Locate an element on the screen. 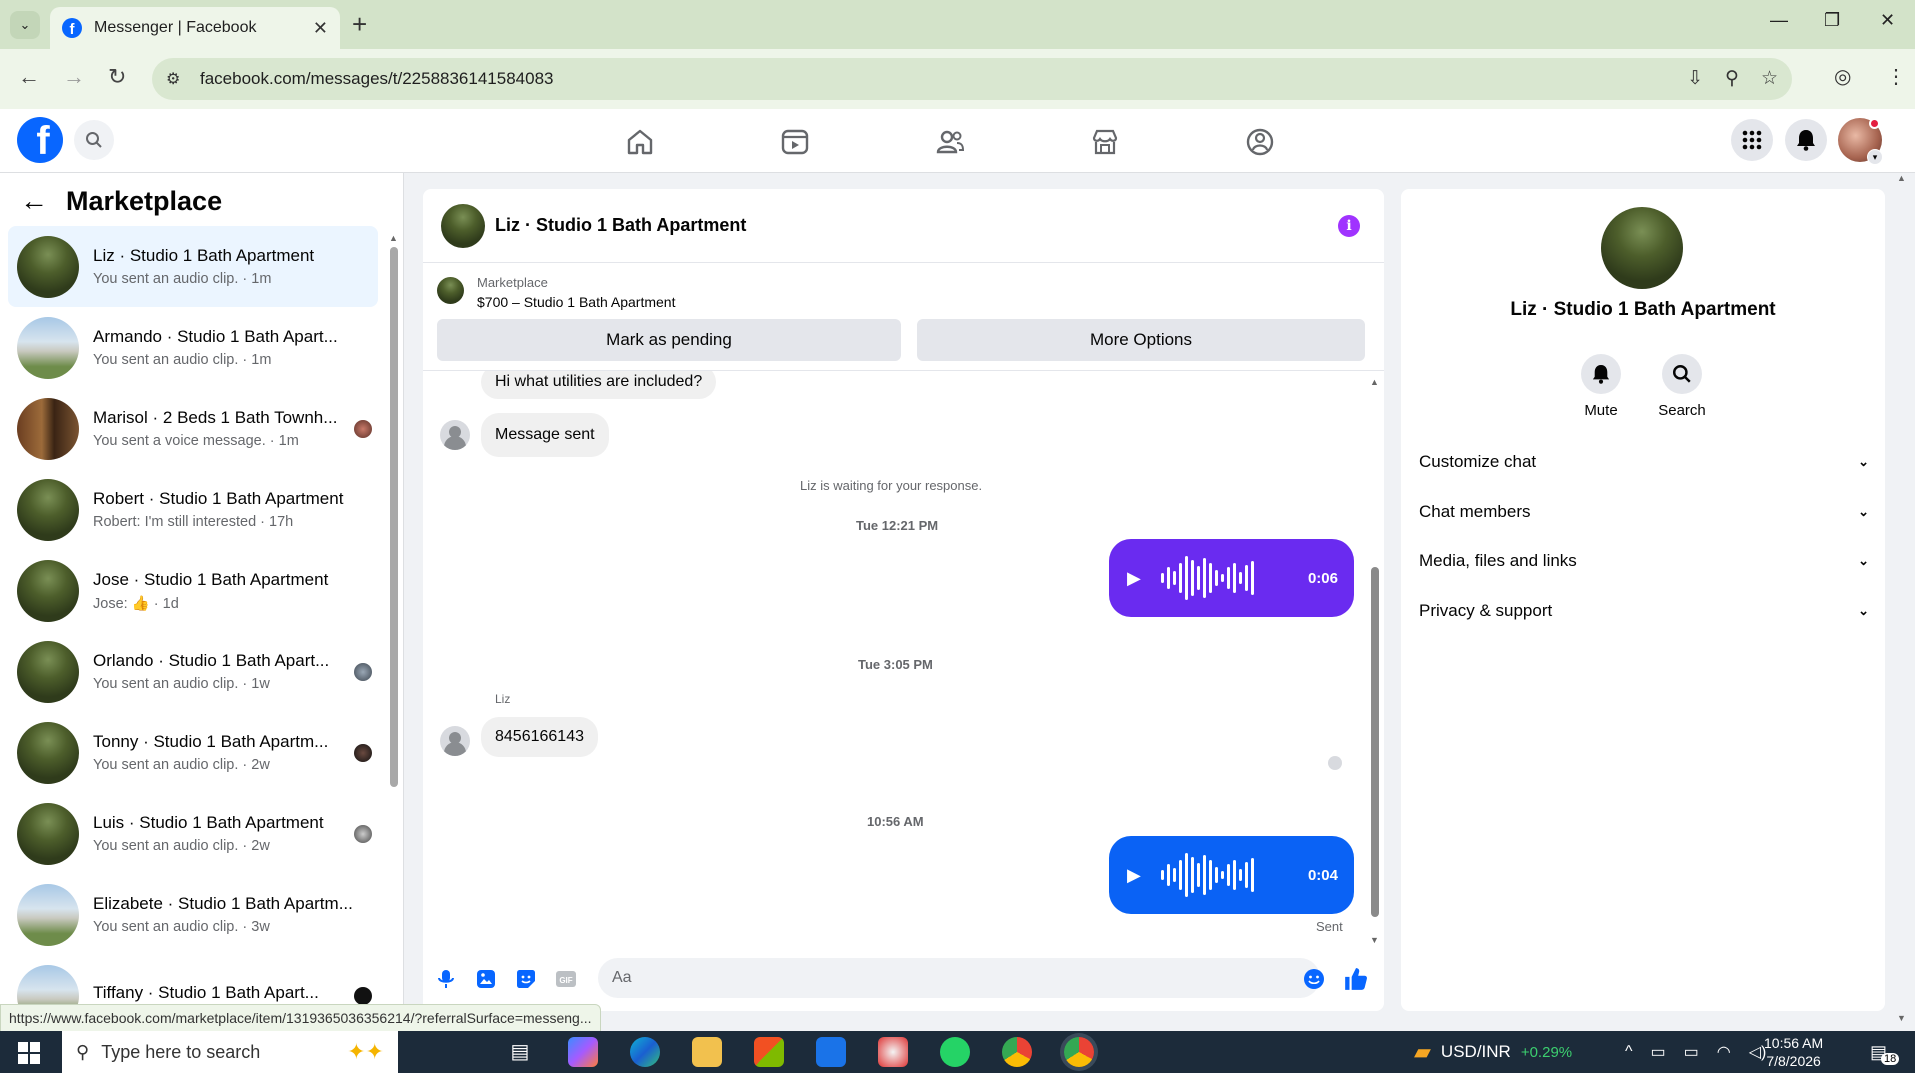 The image size is (1915, 1073). back-icon: ← is located at coordinates (29, 77).